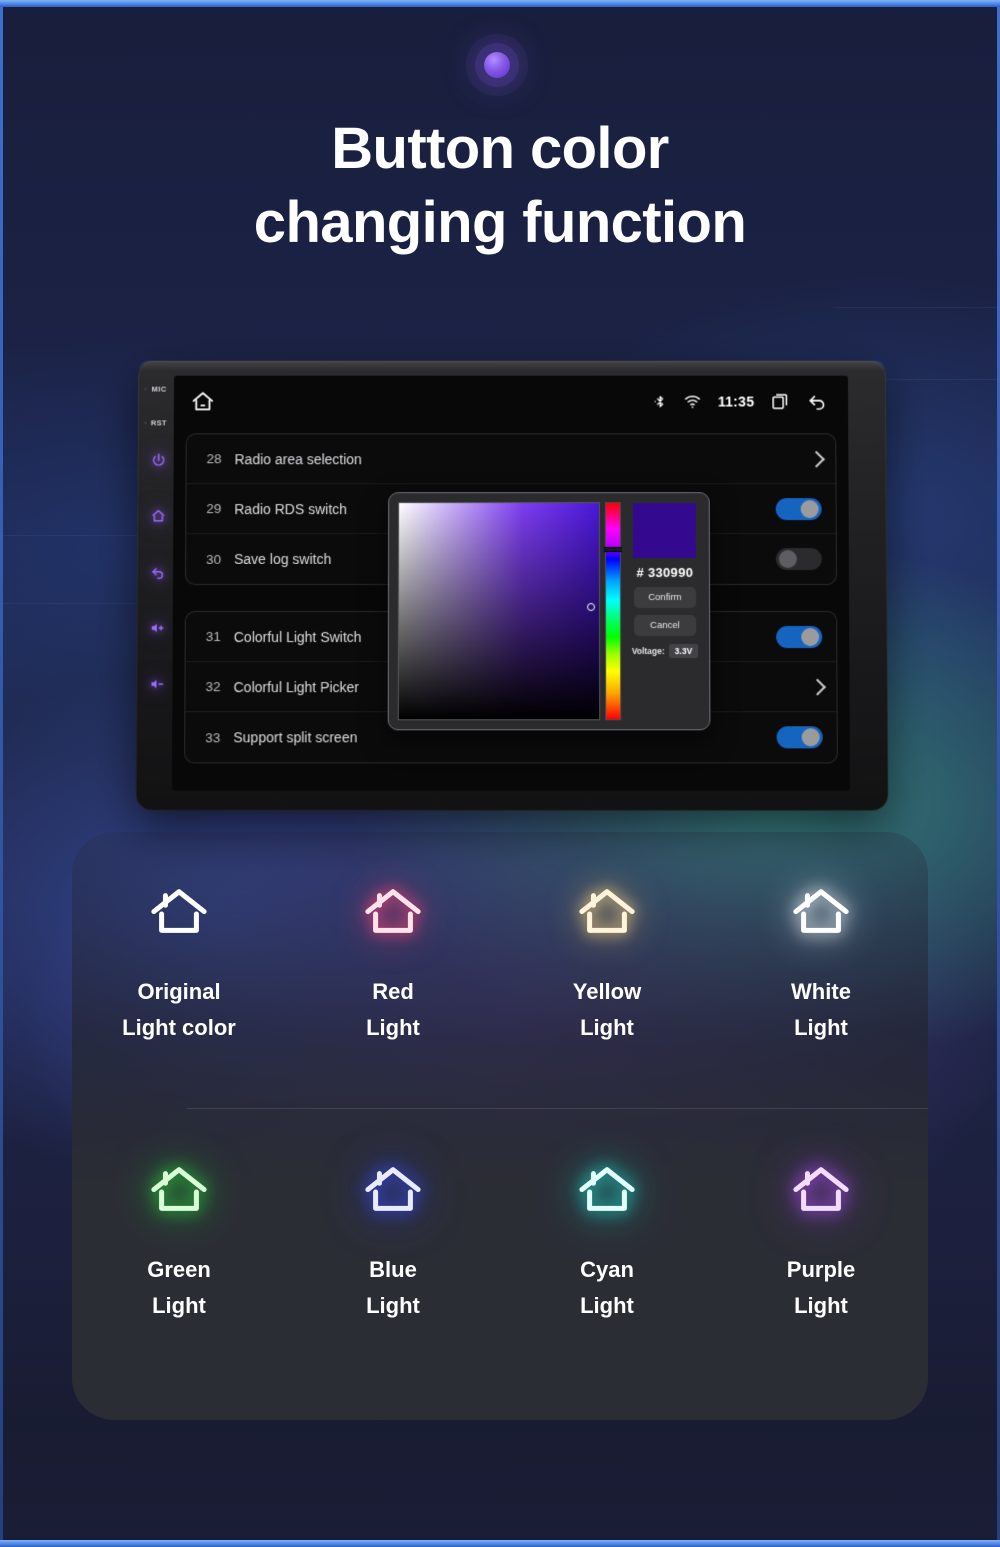 The height and width of the screenshot is (1547, 1000). Describe the element at coordinates (613, 611) in the screenshot. I see `hue-slider` at that location.